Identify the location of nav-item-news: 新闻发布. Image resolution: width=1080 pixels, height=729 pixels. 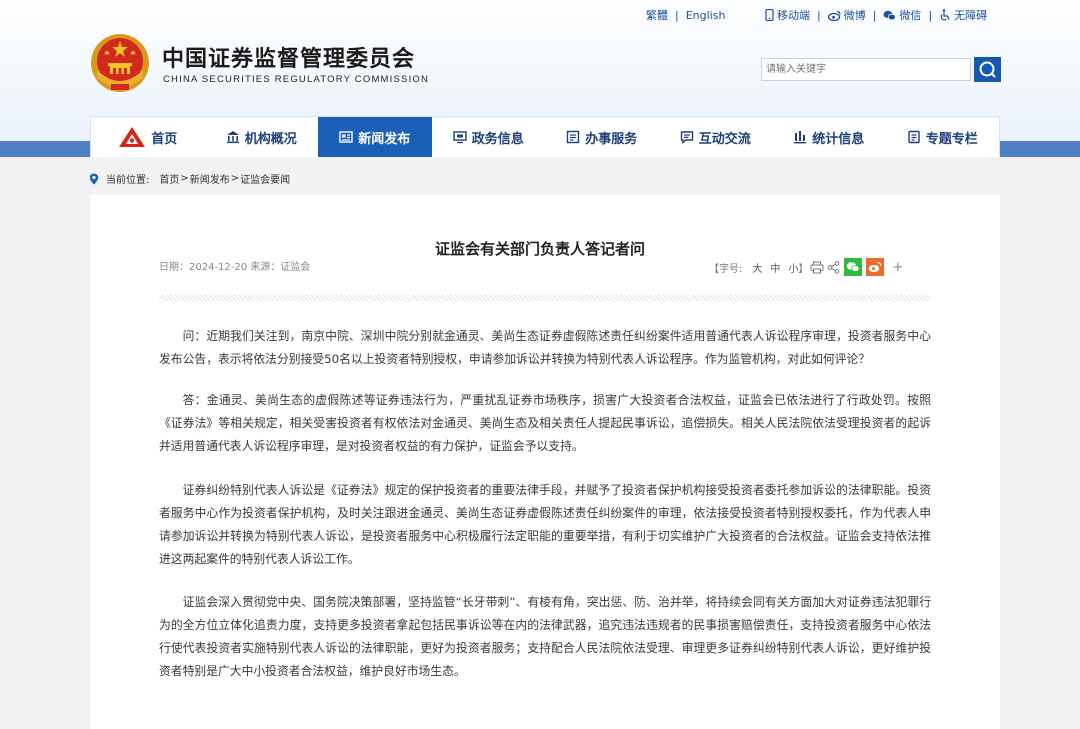
(375, 137).